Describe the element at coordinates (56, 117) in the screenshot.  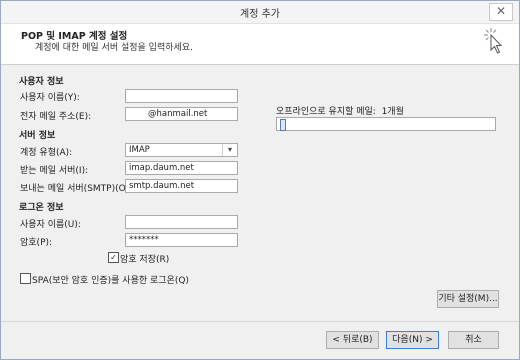
I see `email-label: 전자 메일 주소(E):` at that location.